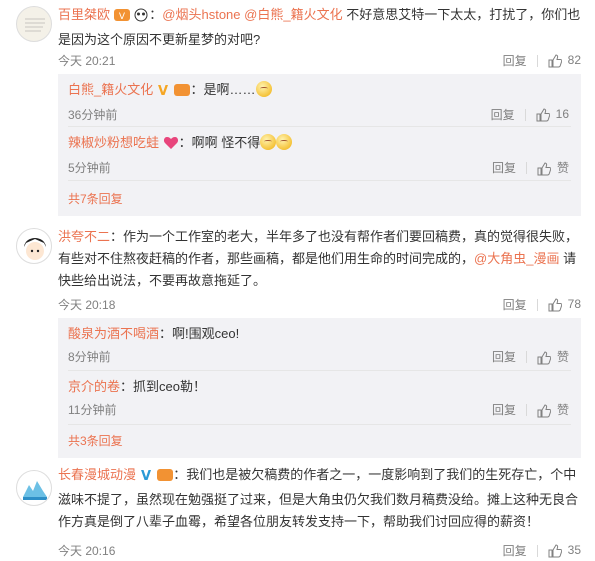 The width and height of the screenshot is (595, 561). What do you see at coordinates (574, 304) in the screenshot?
I see `like-count: 78` at bounding box center [574, 304].